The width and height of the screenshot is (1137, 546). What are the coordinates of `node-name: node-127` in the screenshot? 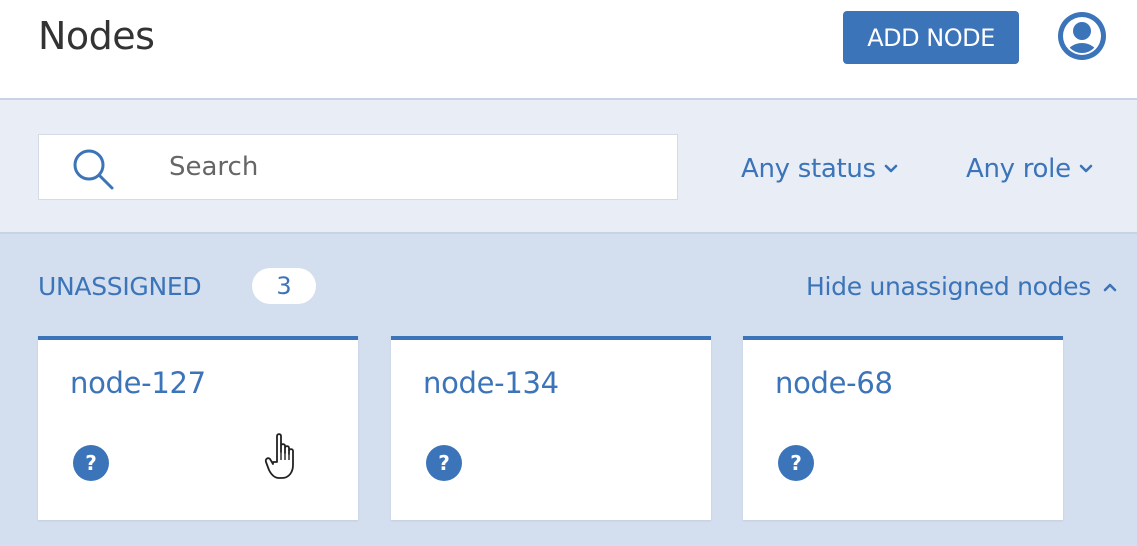 It's located at (138, 383).